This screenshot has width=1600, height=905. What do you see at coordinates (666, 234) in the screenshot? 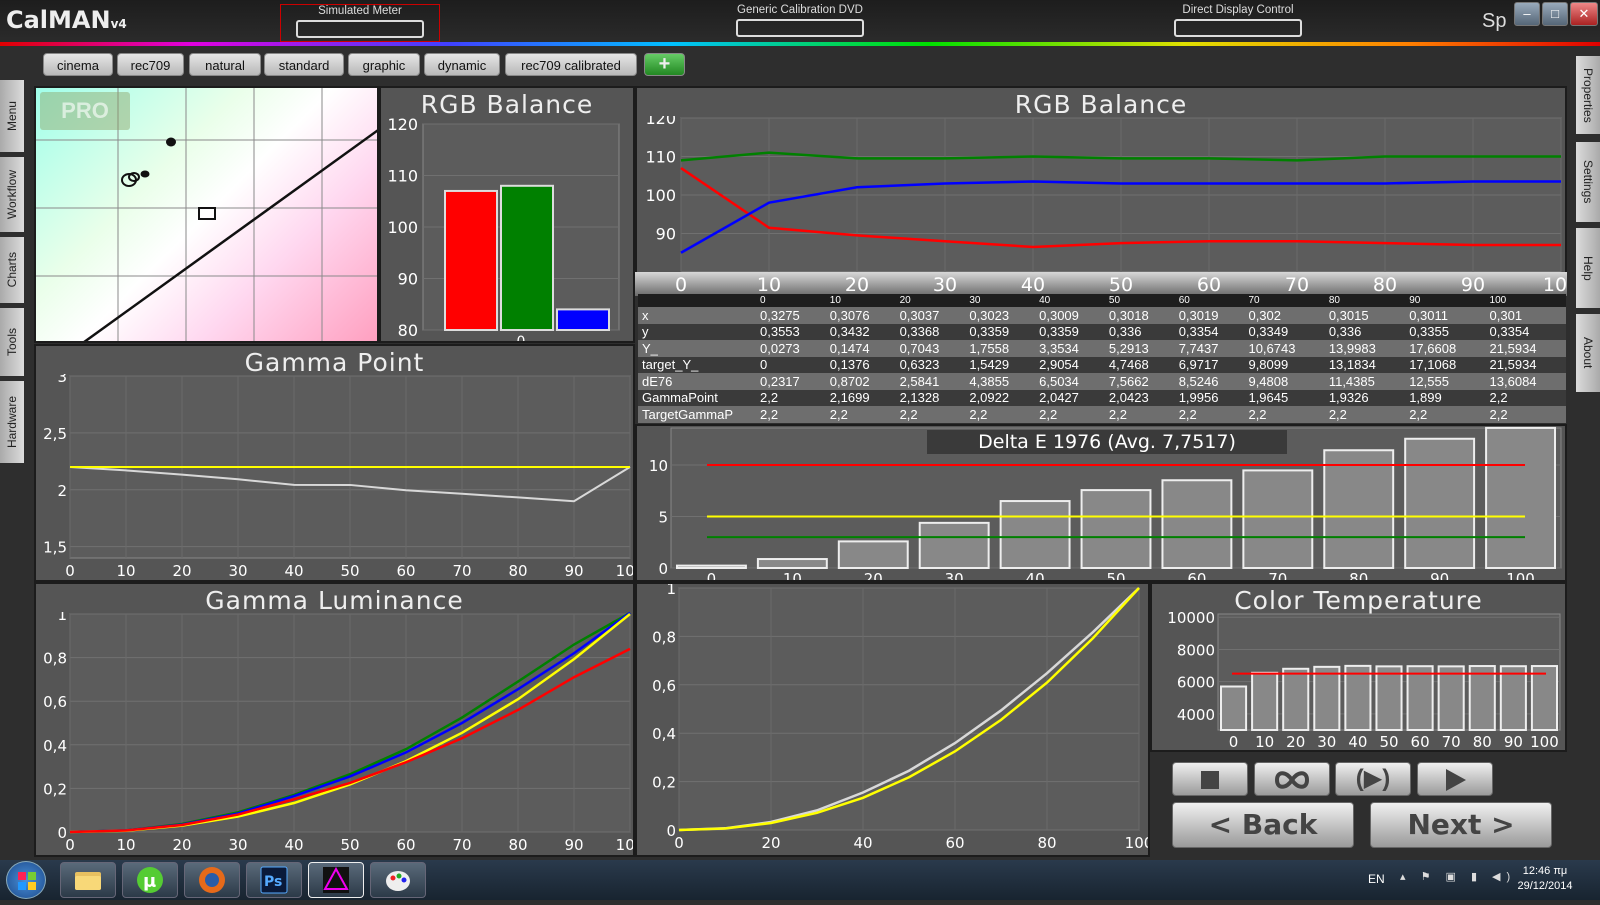
I see `y-tick-label: 90` at bounding box center [666, 234].